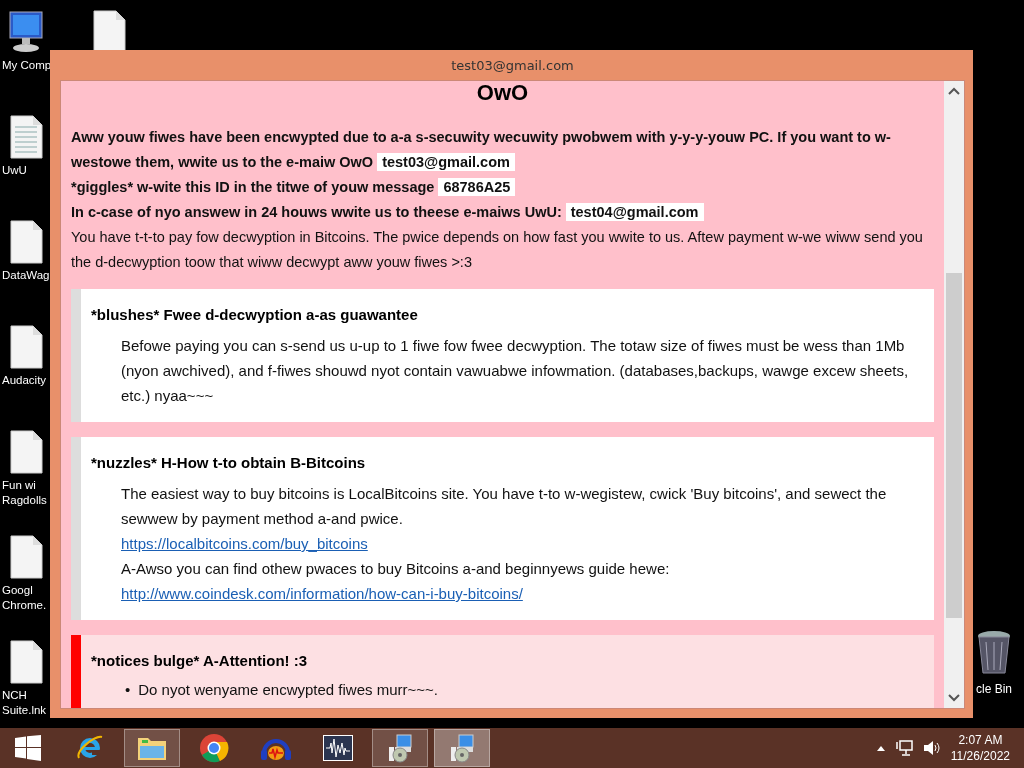 The image size is (1024, 768). Describe the element at coordinates (214, 748) in the screenshot. I see `chrome-icon` at that location.